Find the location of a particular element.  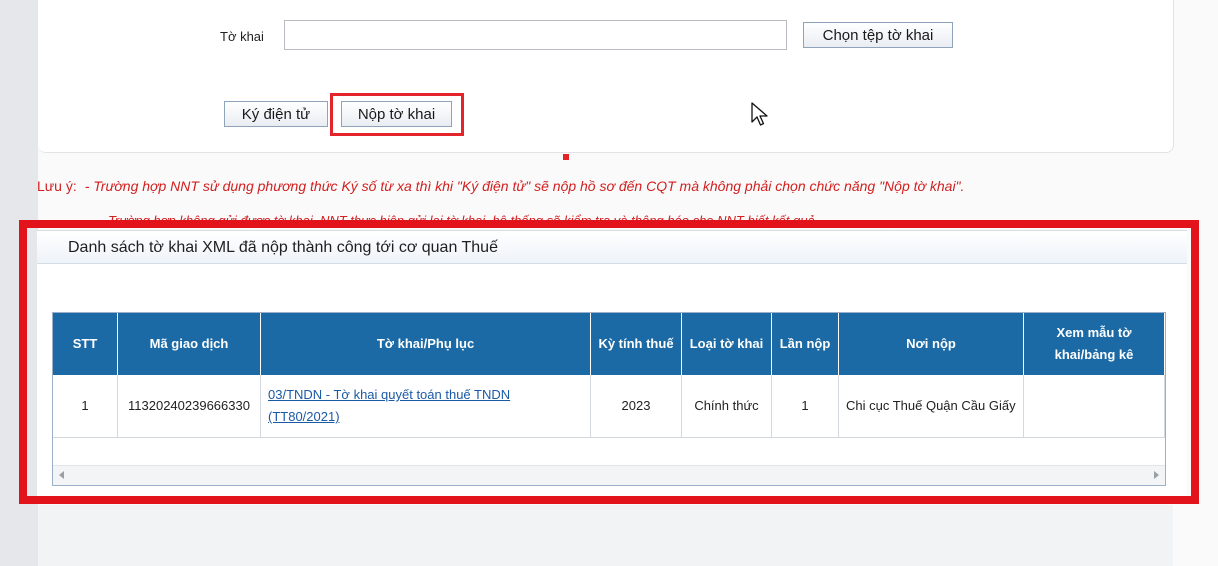

sign-button: Ký điện tử is located at coordinates (276, 114).